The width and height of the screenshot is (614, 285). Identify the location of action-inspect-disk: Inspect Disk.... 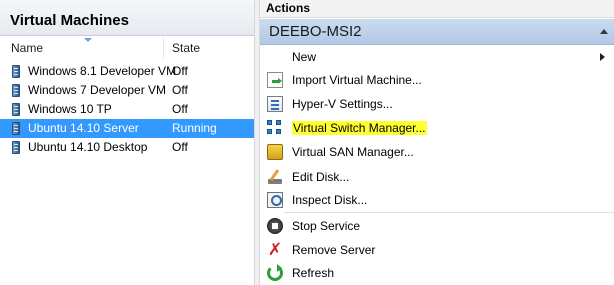
(437, 200).